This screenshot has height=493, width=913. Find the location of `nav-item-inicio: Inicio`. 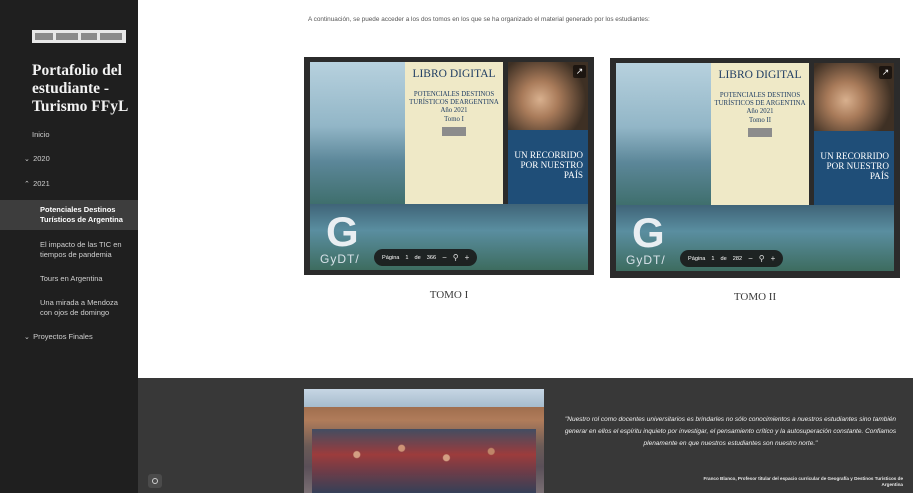

nav-item-inicio: Inicio is located at coordinates (69, 135).